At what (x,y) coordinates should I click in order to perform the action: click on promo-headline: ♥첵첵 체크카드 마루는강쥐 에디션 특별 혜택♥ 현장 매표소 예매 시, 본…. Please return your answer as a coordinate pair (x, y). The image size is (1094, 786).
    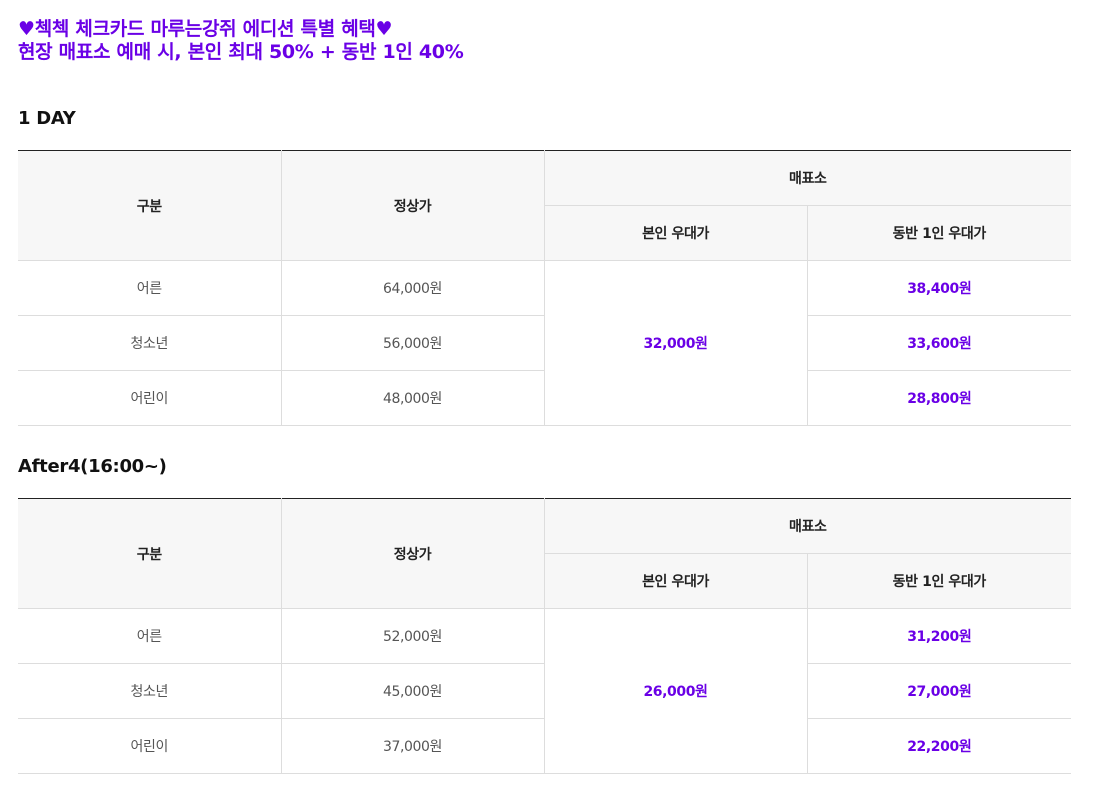
    Looking at the image, I should click on (241, 41).